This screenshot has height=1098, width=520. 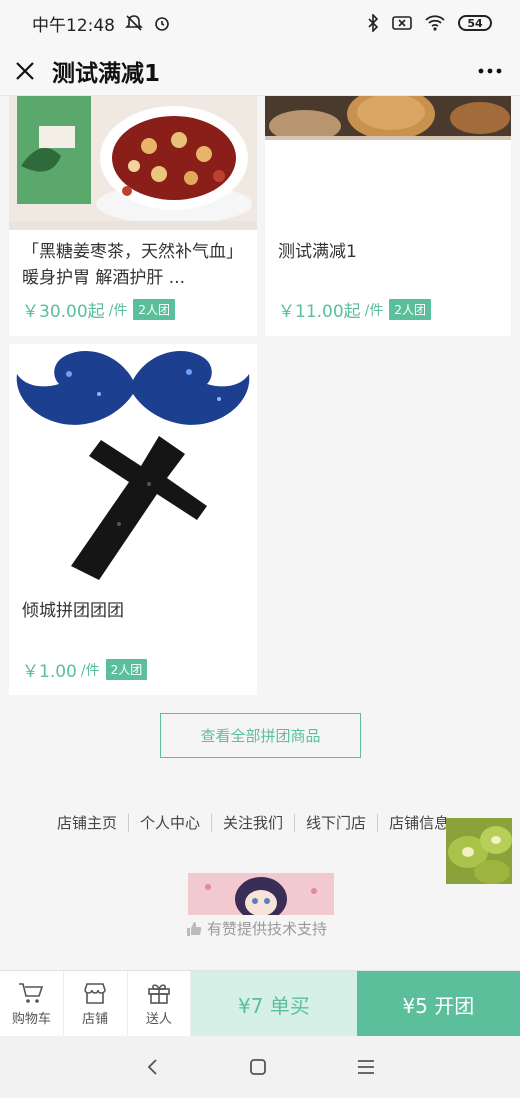 What do you see at coordinates (336, 822) in the screenshot?
I see `footer-link-offline-store: 线下门店` at bounding box center [336, 822].